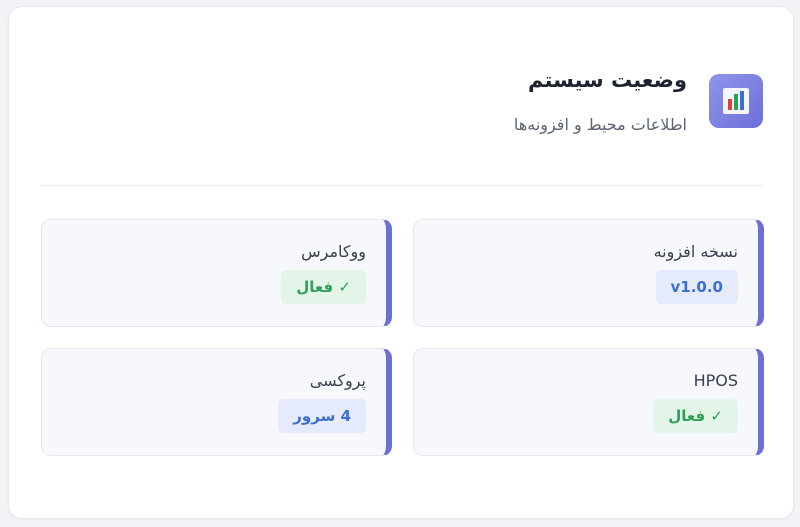  What do you see at coordinates (607, 80) in the screenshot?
I see `page-title: وضعیت سیستم` at bounding box center [607, 80].